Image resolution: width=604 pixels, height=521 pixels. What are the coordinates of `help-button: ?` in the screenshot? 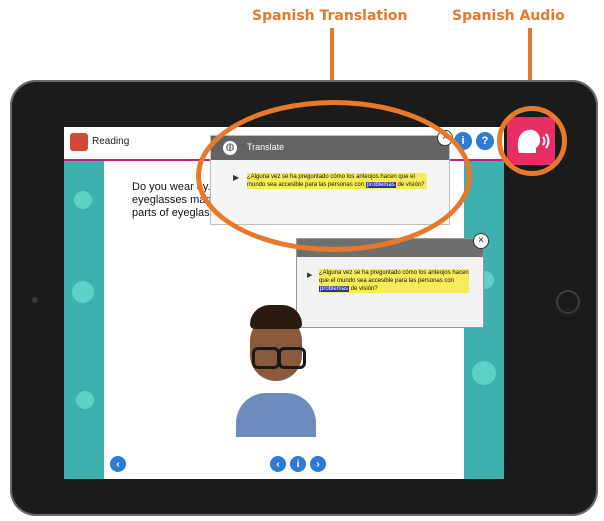 It's located at (485, 141).